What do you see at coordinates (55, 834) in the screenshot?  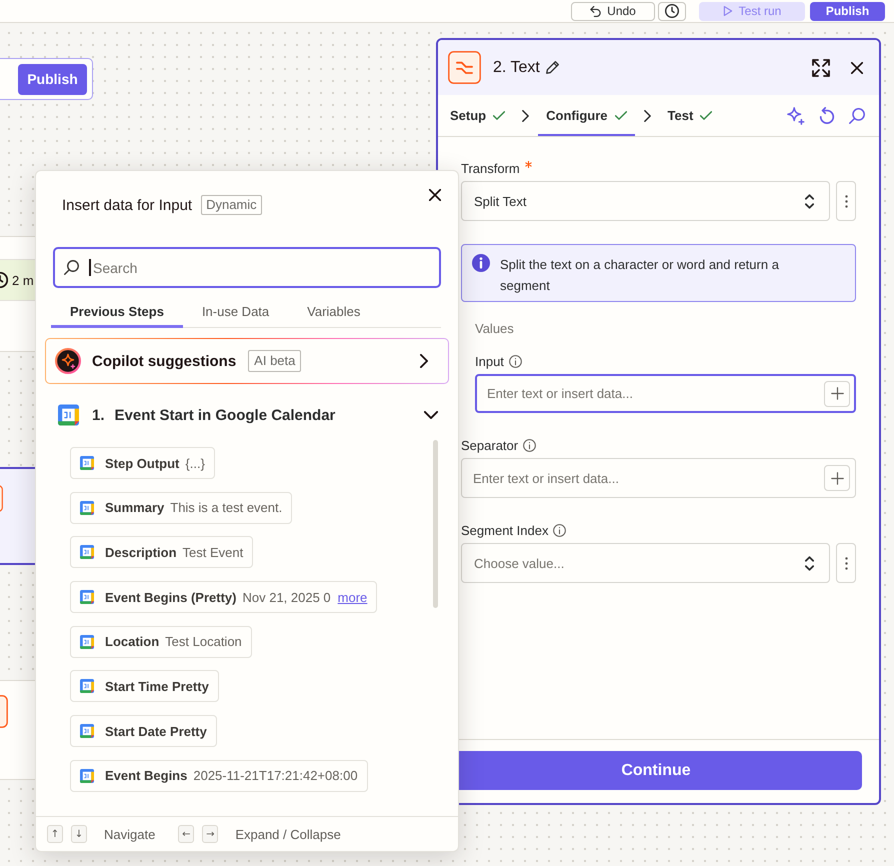 I see `key-cap: ↑` at bounding box center [55, 834].